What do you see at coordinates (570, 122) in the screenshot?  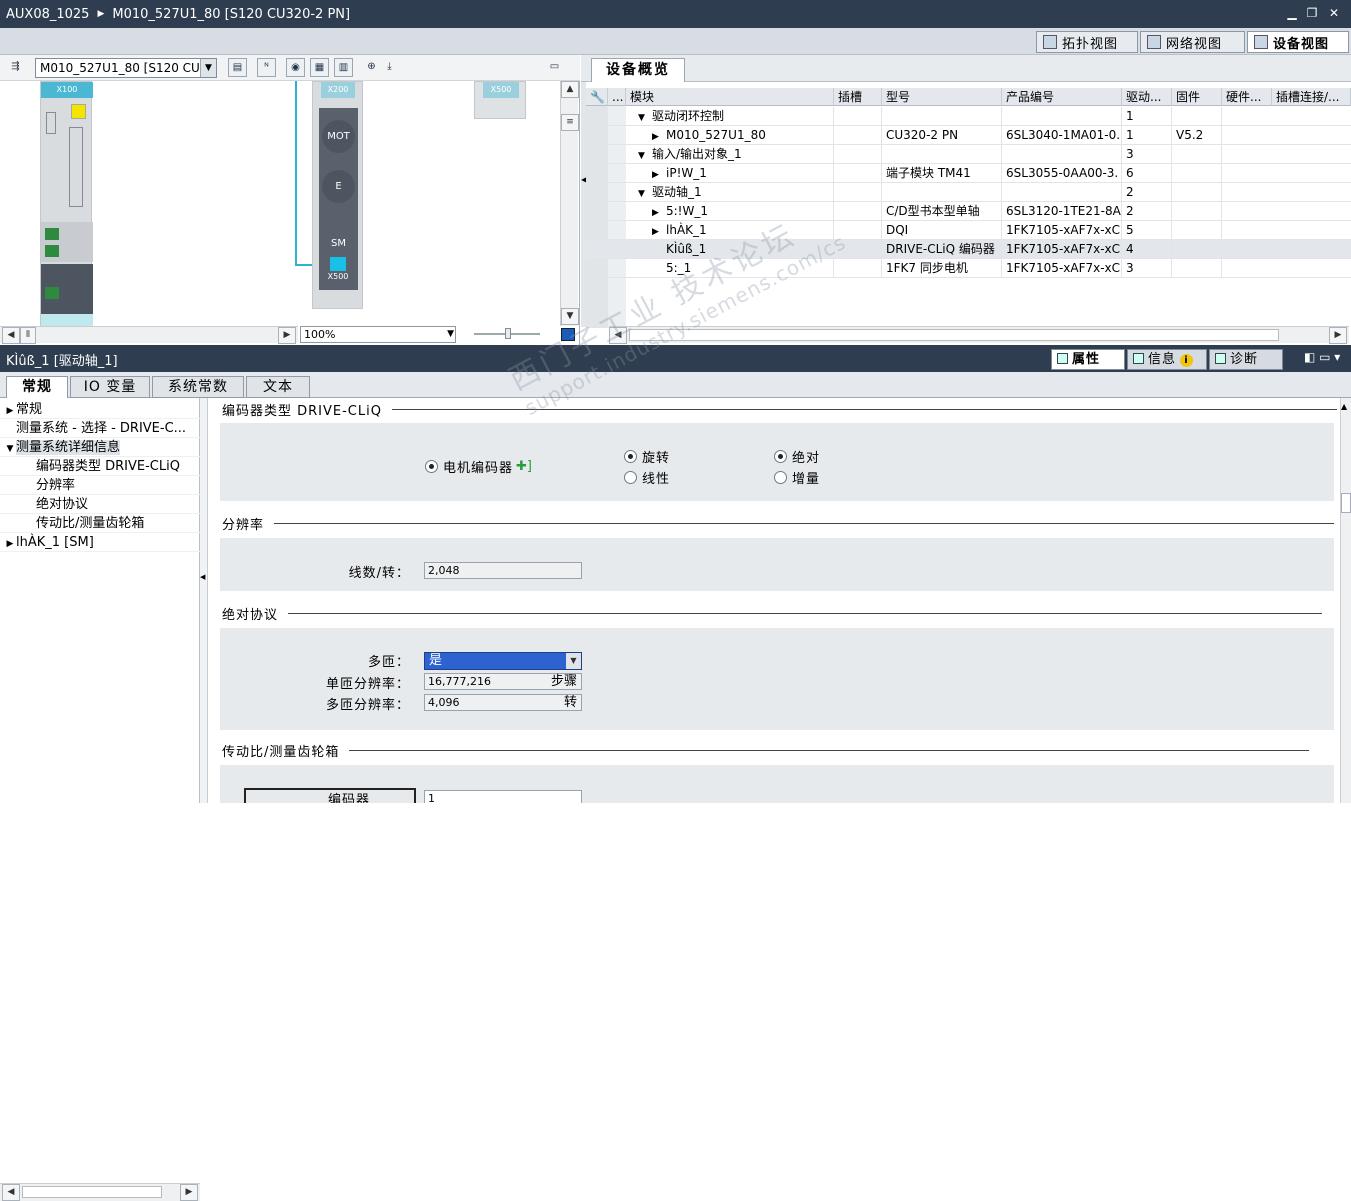 I see `scroll-grip-icon: ≡` at bounding box center [570, 122].